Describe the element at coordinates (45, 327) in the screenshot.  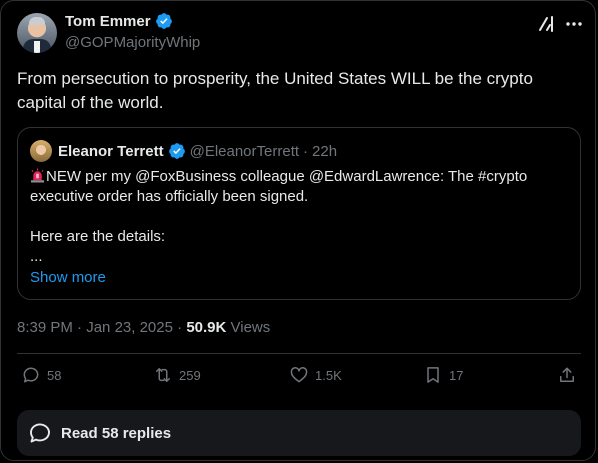
I see `post-time: 8:39 PM` at that location.